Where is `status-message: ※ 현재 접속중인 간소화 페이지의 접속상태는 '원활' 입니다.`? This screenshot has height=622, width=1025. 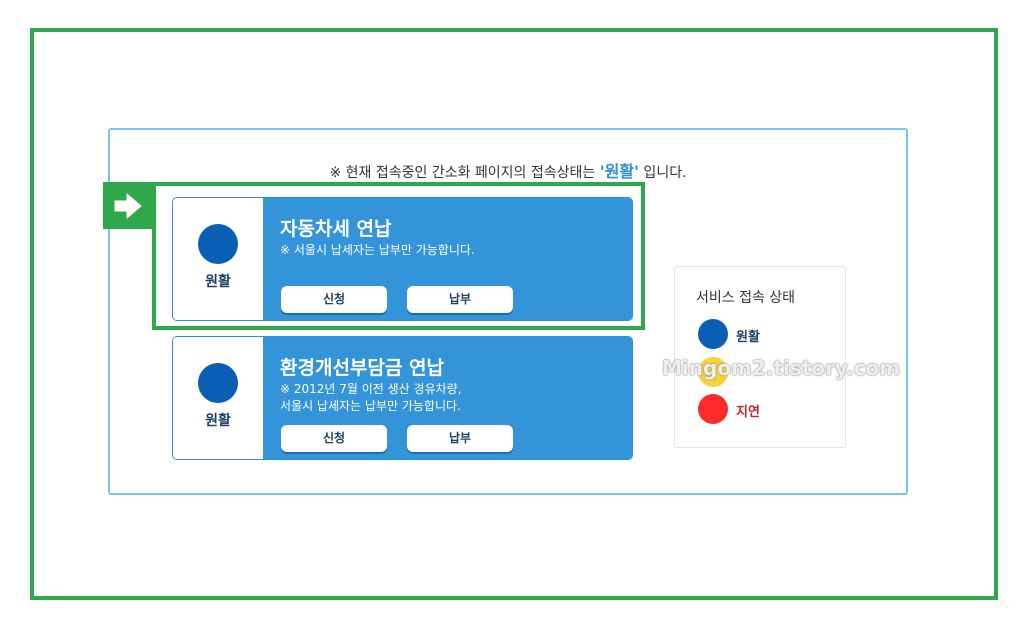
status-message: ※ 현재 접속중인 간소화 페이지의 접속상태는 '원활' 입니다. is located at coordinates (508, 170).